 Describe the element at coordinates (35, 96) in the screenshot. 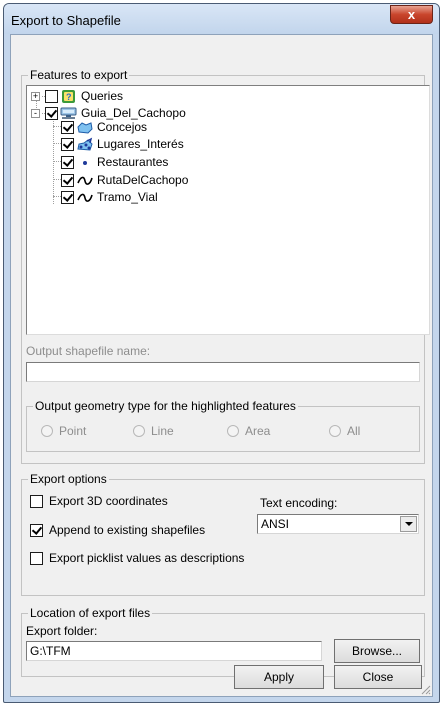

I see `expand-icon: +` at that location.